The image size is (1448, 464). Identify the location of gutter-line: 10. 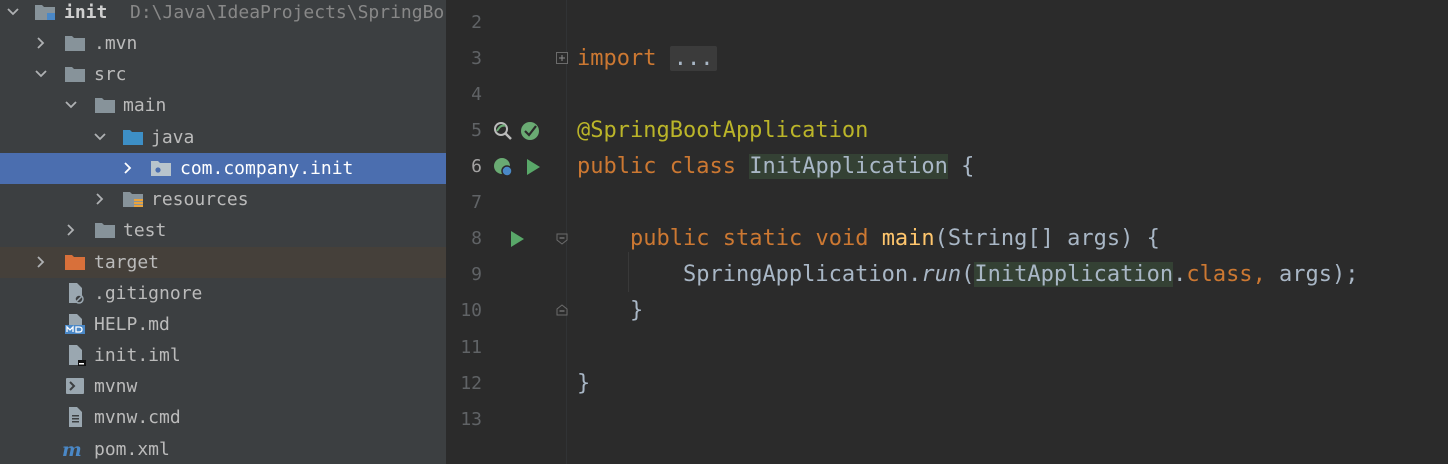
(506, 311).